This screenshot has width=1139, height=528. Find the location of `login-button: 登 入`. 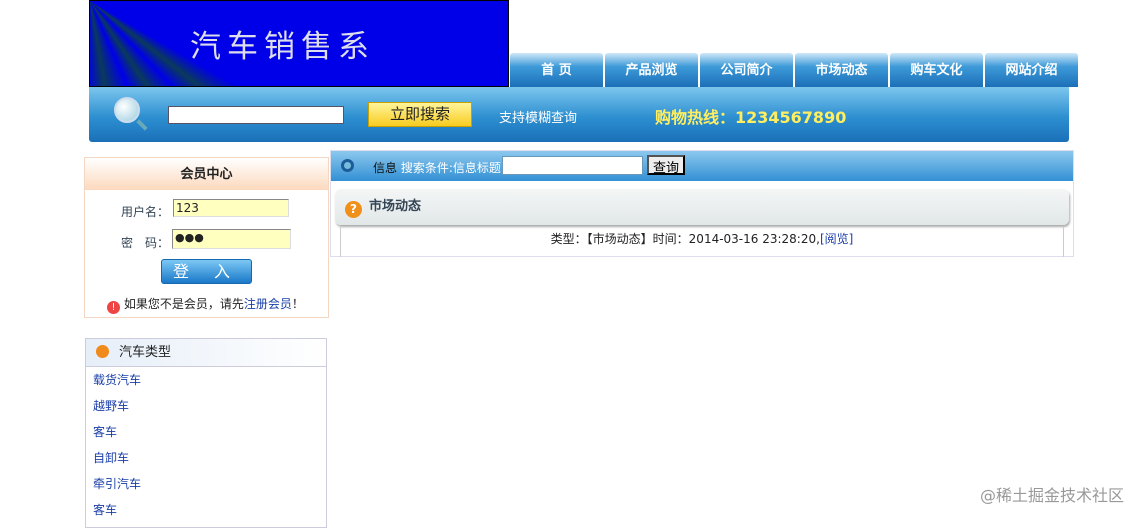

login-button: 登 入 is located at coordinates (206, 271).